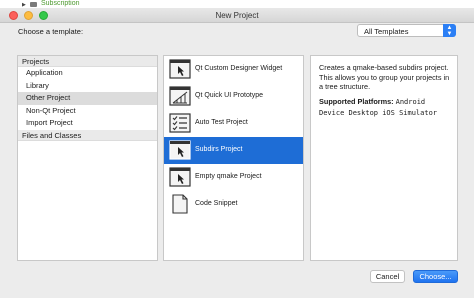 This screenshot has height=298, width=474. I want to click on template-label: Auto Test Project, so click(221, 122).